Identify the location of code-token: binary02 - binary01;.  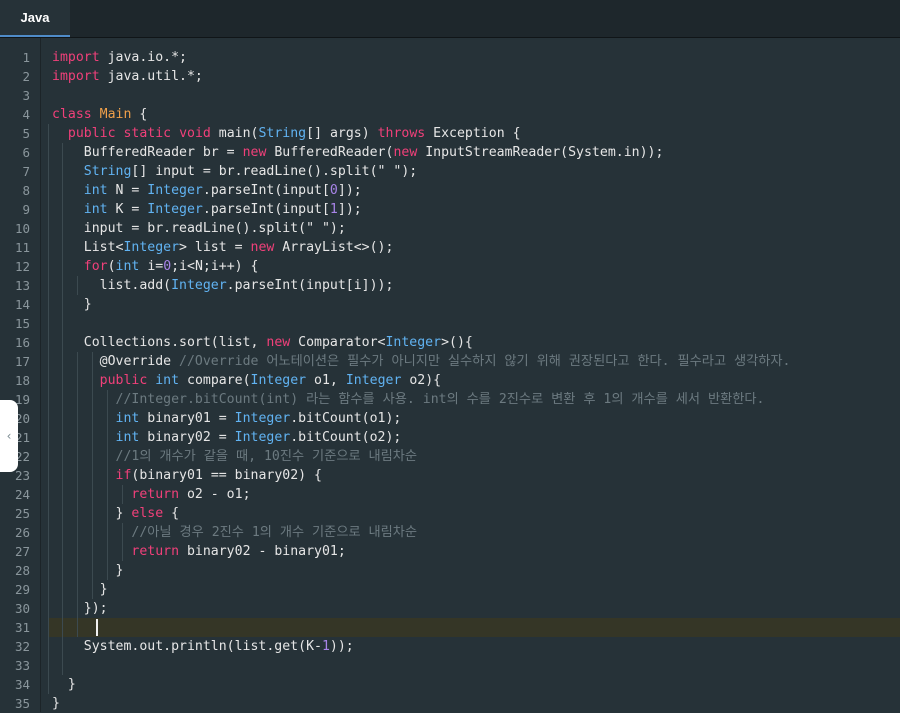
(262, 551).